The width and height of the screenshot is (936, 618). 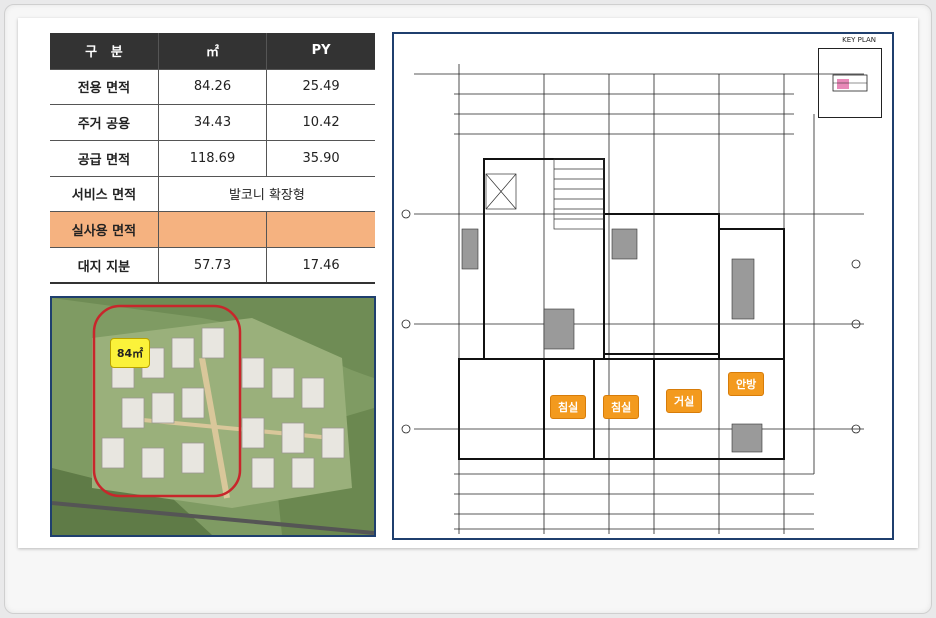 I want to click on header-sqm: ㎡, so click(x=212, y=51).